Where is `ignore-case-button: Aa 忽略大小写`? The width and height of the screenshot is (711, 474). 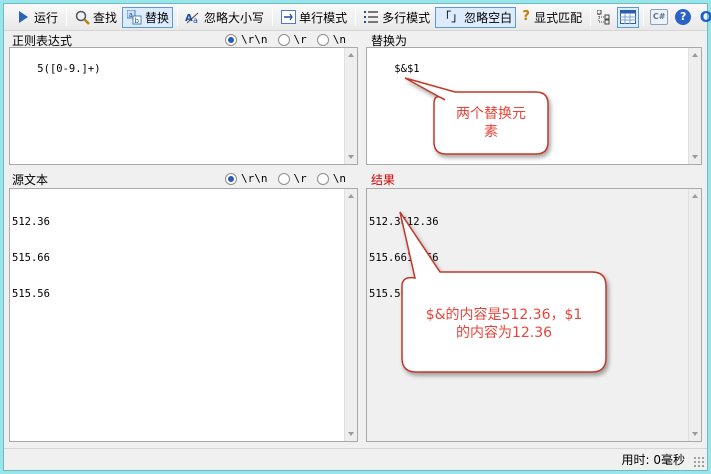 ignore-case-button: Aa 忽略大小写 is located at coordinates (224, 17).